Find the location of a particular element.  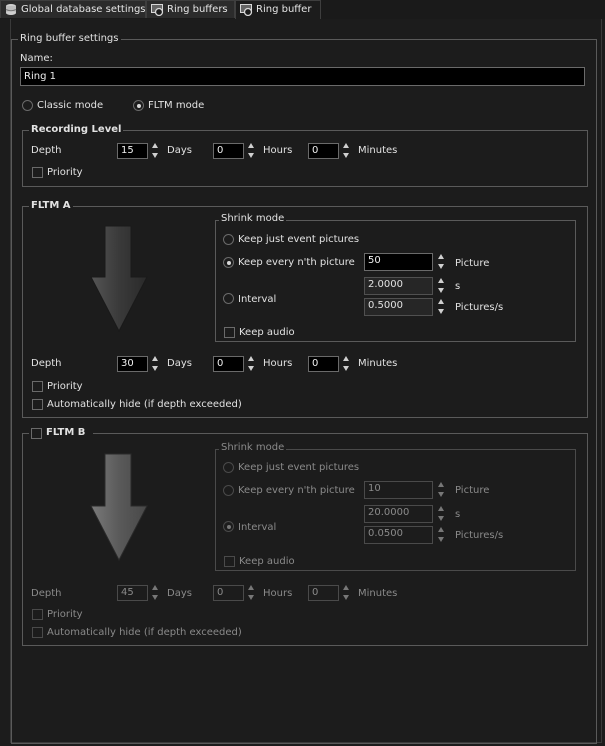

recording-hours-spinner is located at coordinates (251, 151).